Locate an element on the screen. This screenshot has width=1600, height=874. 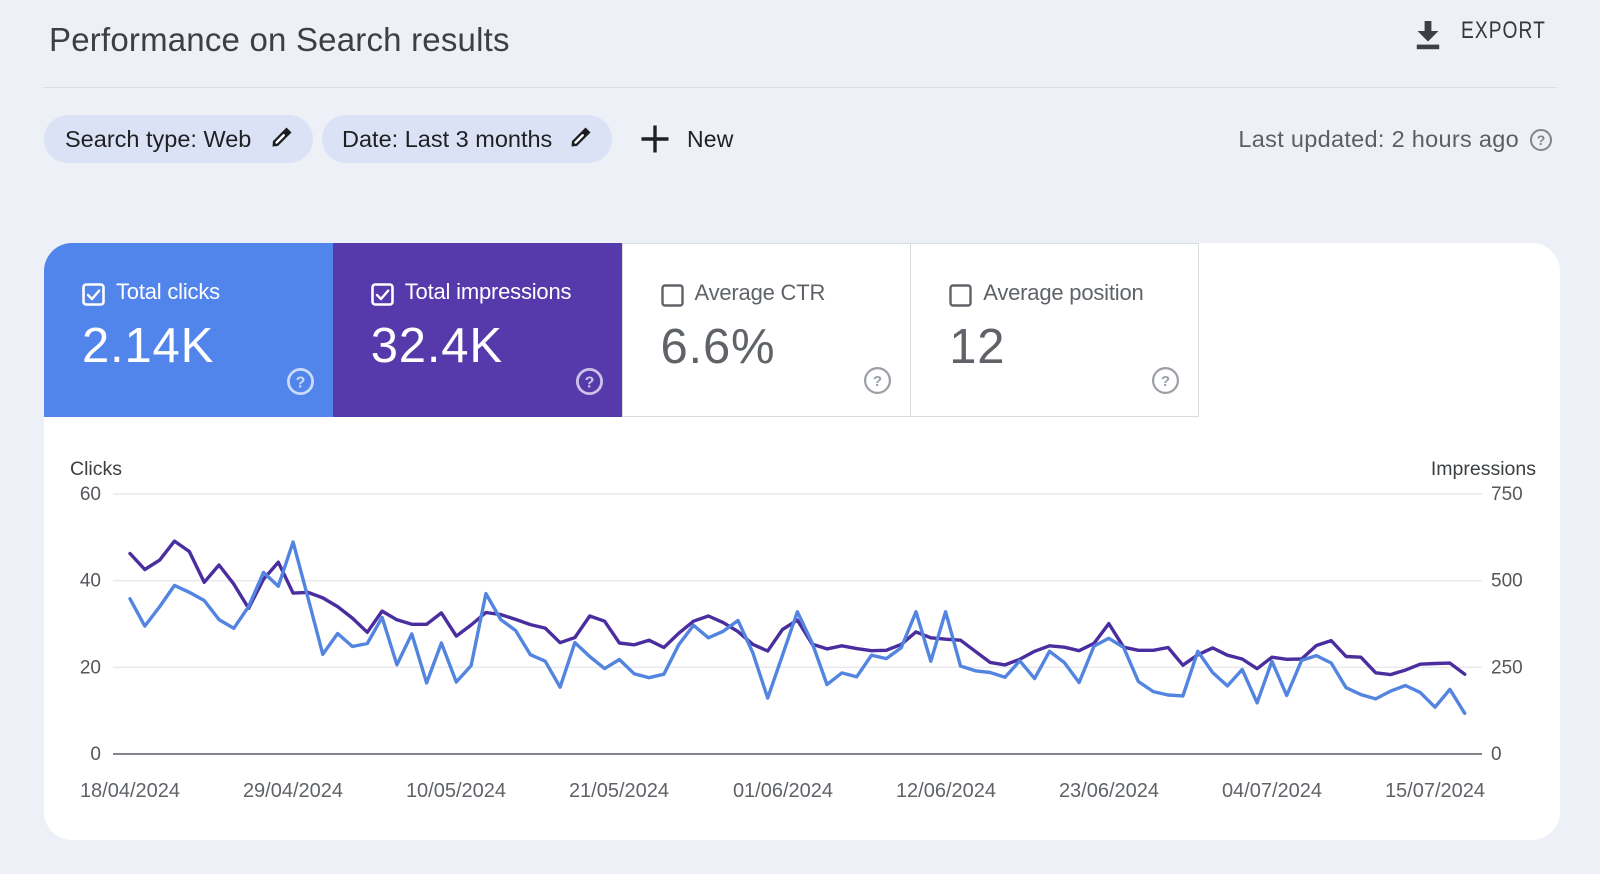
svg-text: 40 is located at coordinates (90, 581).